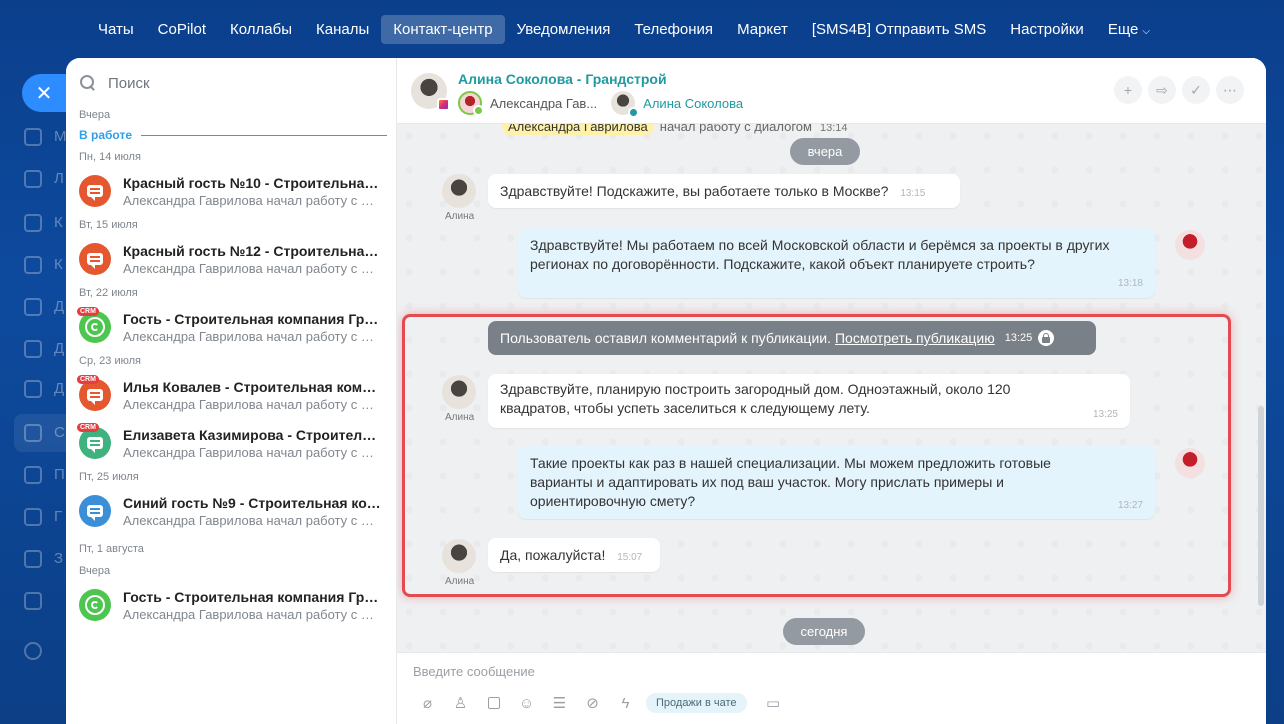 This screenshot has height=724, width=1284. I want to click on finish-dialog-button: ✓, so click(1196, 90).